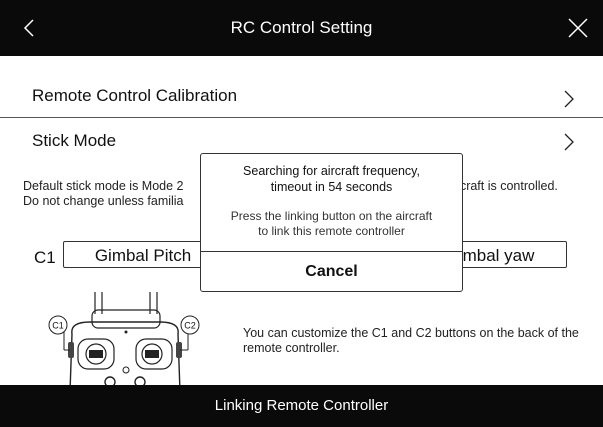 This screenshot has height=427, width=603. I want to click on linking-status-bar: Linking Remote Controller, so click(301, 406).